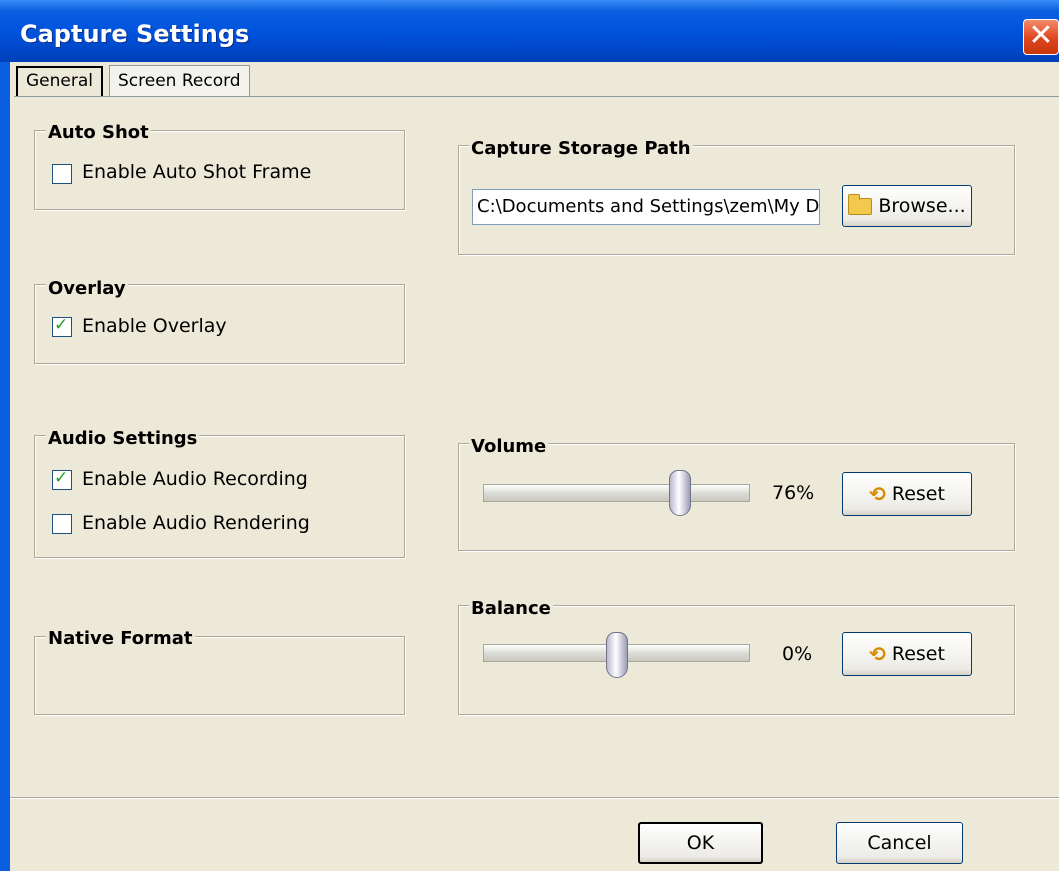 This screenshot has height=871, width=1059. I want to click on footer-separator, so click(534, 798).